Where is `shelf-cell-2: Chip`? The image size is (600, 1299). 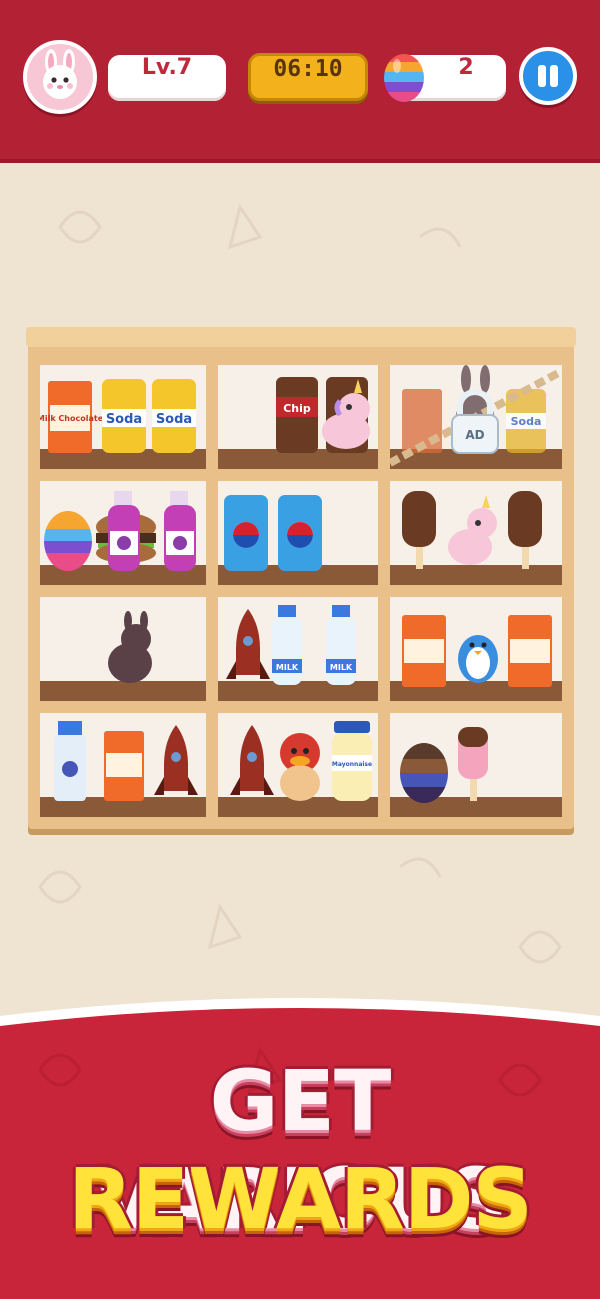
shelf-cell-2: Chip is located at coordinates (298, 417).